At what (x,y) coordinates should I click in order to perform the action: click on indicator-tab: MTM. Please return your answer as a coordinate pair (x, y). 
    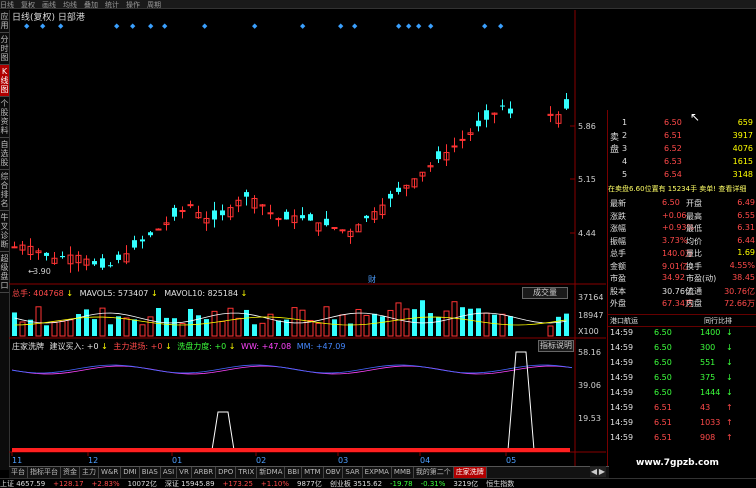
    Looking at the image, I should click on (313, 472).